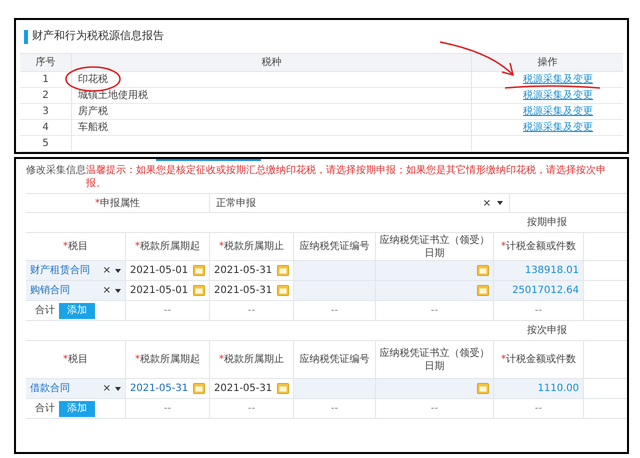  Describe the element at coordinates (45, 128) in the screenshot. I see `row-number: 4` at that location.